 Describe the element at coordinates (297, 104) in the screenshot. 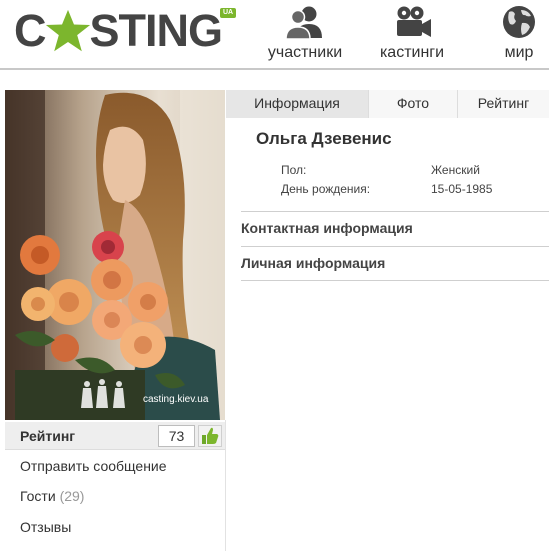

I see `tab-information: Информация` at that location.